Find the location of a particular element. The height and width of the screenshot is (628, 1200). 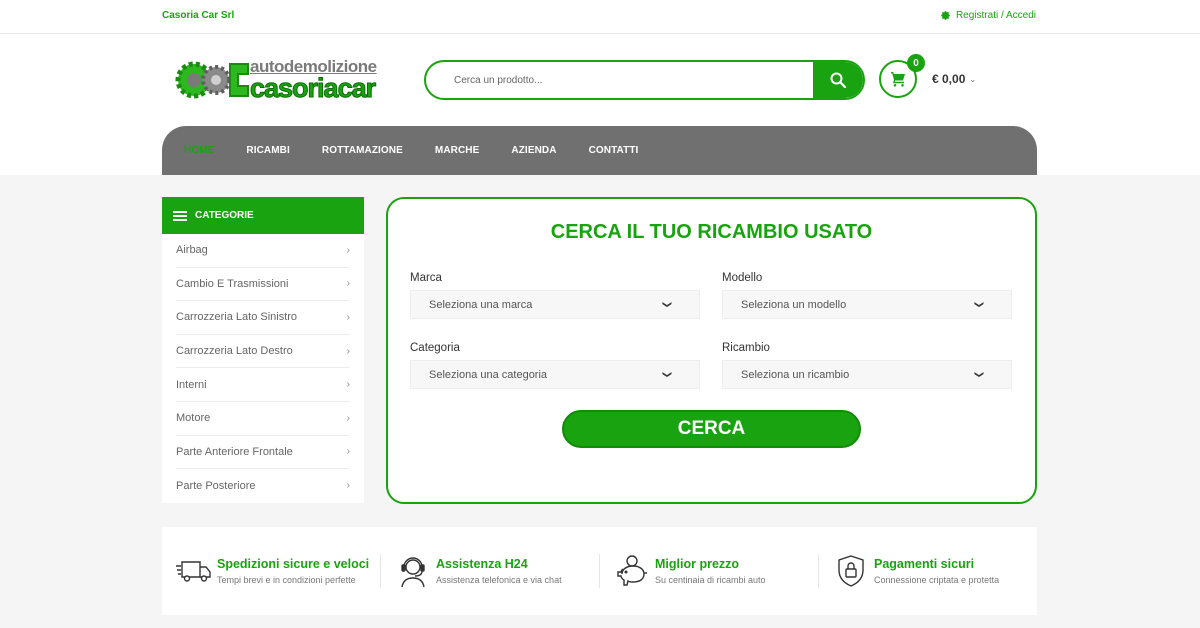

nav-item-contatti: CONTATTI is located at coordinates (614, 150).